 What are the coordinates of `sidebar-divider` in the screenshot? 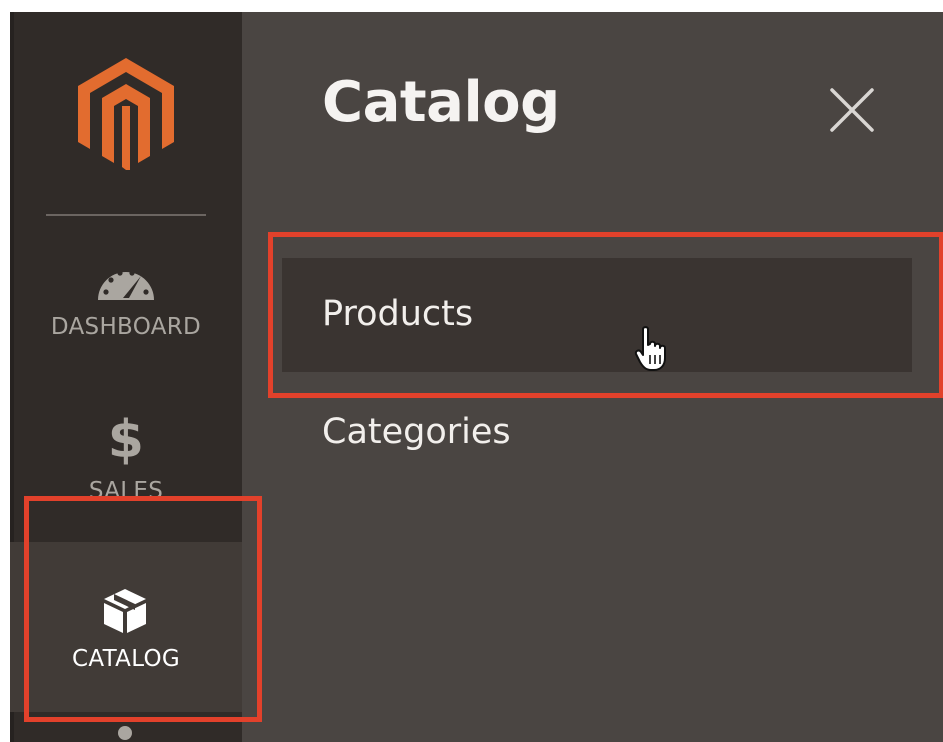 It's located at (126, 215).